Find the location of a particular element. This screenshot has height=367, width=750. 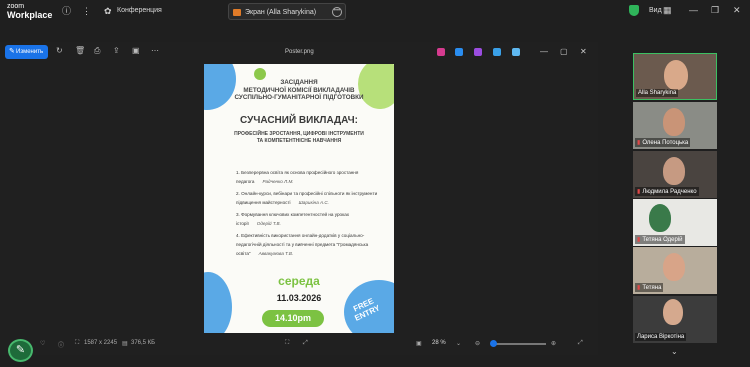

viewer-toolbar: ✎ Изменить ↻ 🗑 ⎙ ⇪ ▣ ⋯ Poster.png — ▢ ✕ is located at coordinates (299, 52).